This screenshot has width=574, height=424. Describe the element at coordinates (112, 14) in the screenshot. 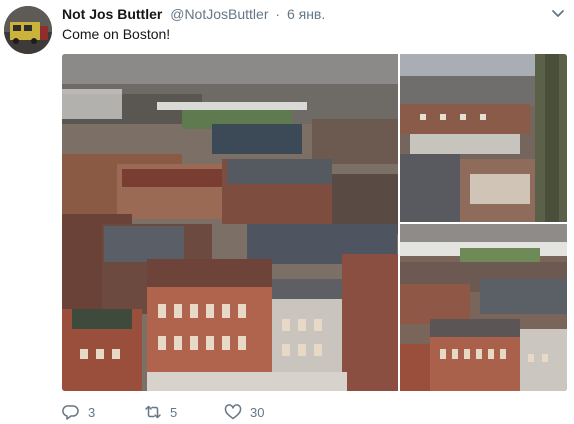

I see `display-name: Not Jos Buttler` at that location.